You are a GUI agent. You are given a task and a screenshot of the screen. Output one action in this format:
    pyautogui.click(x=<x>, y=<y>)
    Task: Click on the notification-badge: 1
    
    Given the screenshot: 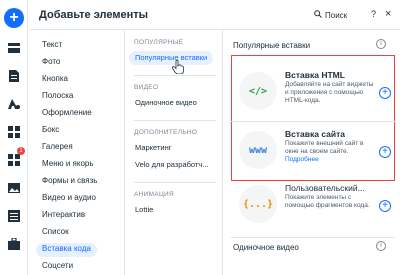 What is the action you would take?
    pyautogui.click(x=21, y=151)
    